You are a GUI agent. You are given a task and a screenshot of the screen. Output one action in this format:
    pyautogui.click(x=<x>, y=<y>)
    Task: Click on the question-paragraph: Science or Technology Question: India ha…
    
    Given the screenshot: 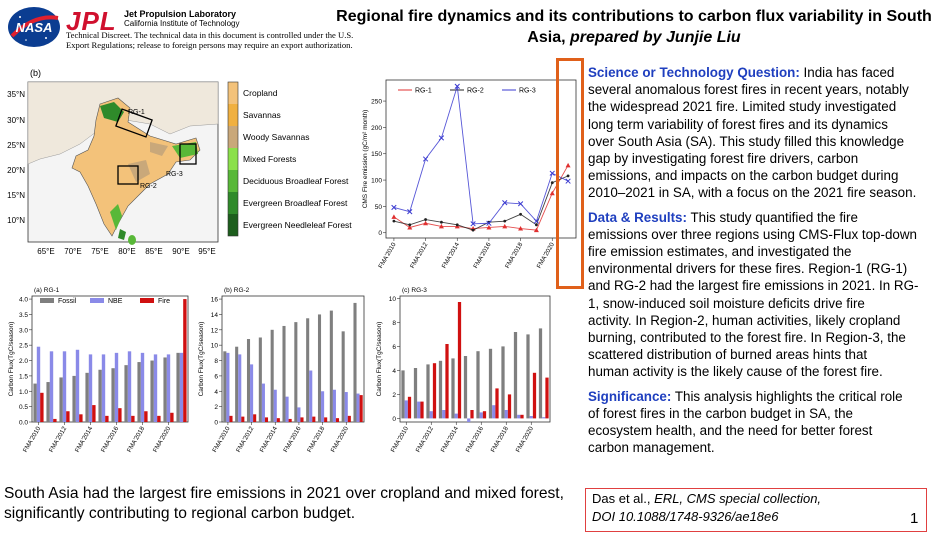 What is the action you would take?
    pyautogui.click(x=766, y=133)
    